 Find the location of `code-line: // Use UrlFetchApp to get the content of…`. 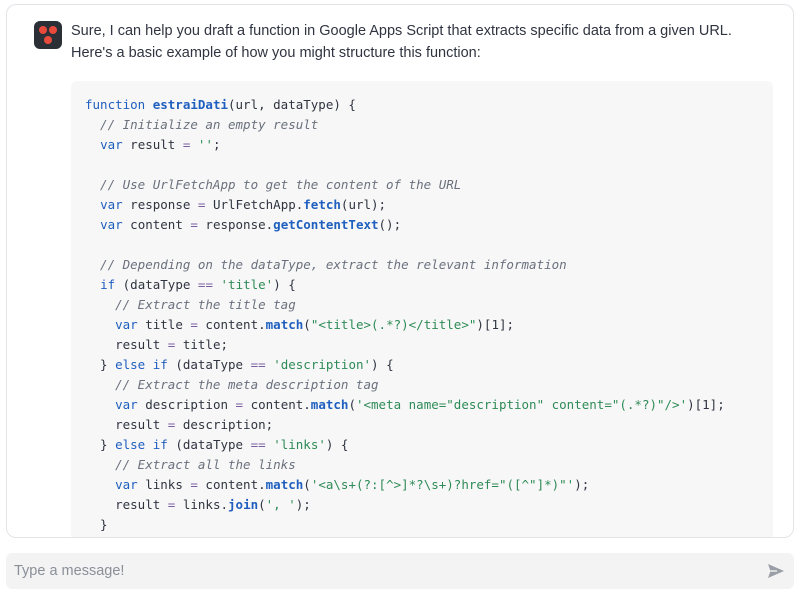

code-line: // Use UrlFetchApp to get the content of… is located at coordinates (429, 185).